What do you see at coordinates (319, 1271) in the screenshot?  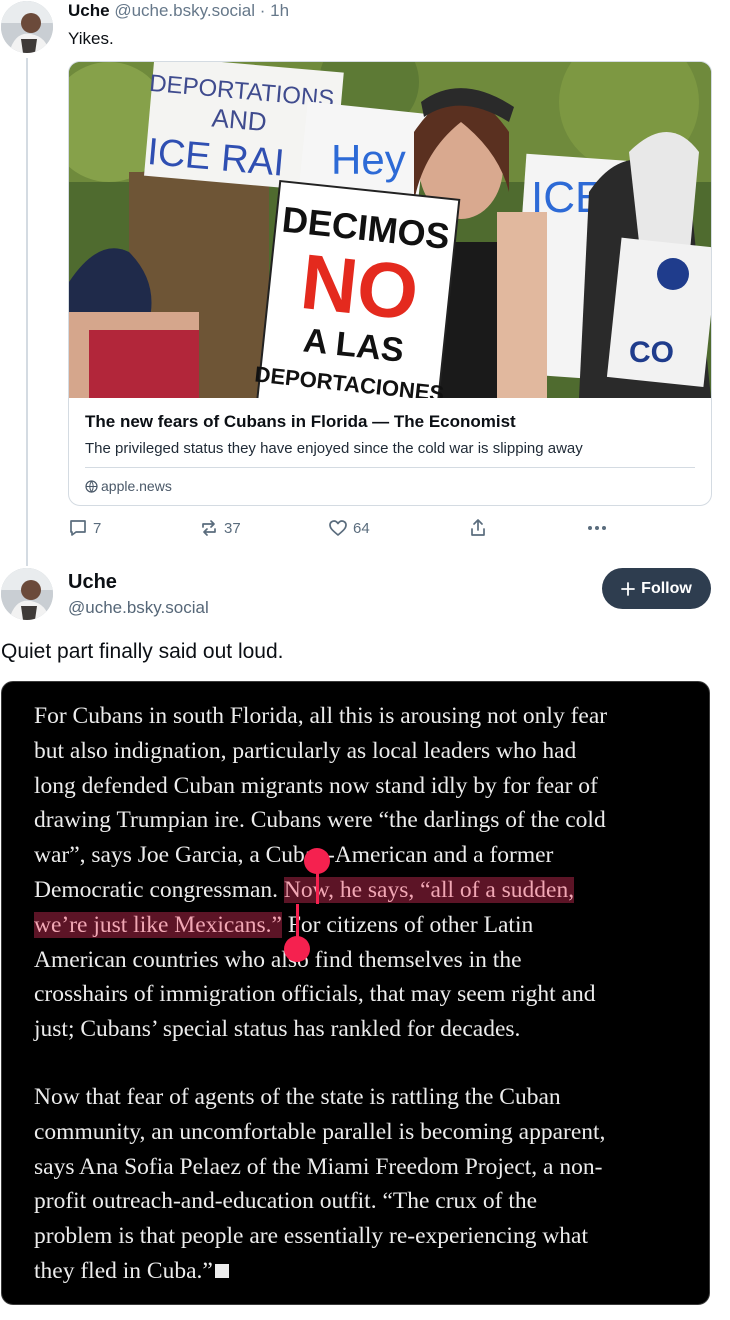 I see `text-line: they fled in Cuba.”` at bounding box center [319, 1271].